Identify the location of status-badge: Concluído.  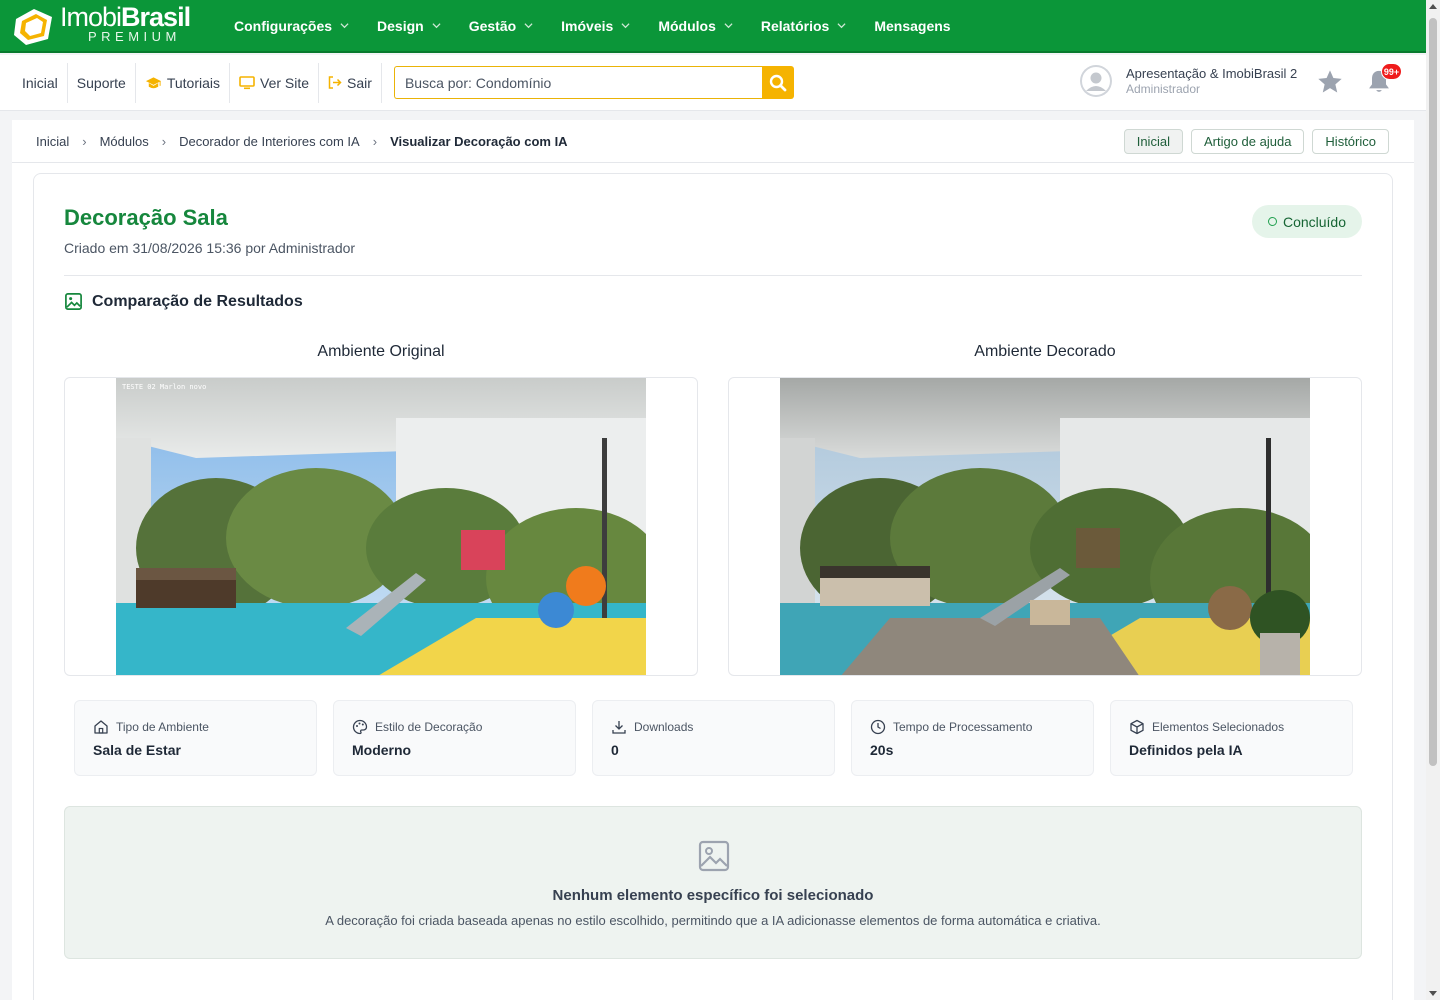
(1306, 221).